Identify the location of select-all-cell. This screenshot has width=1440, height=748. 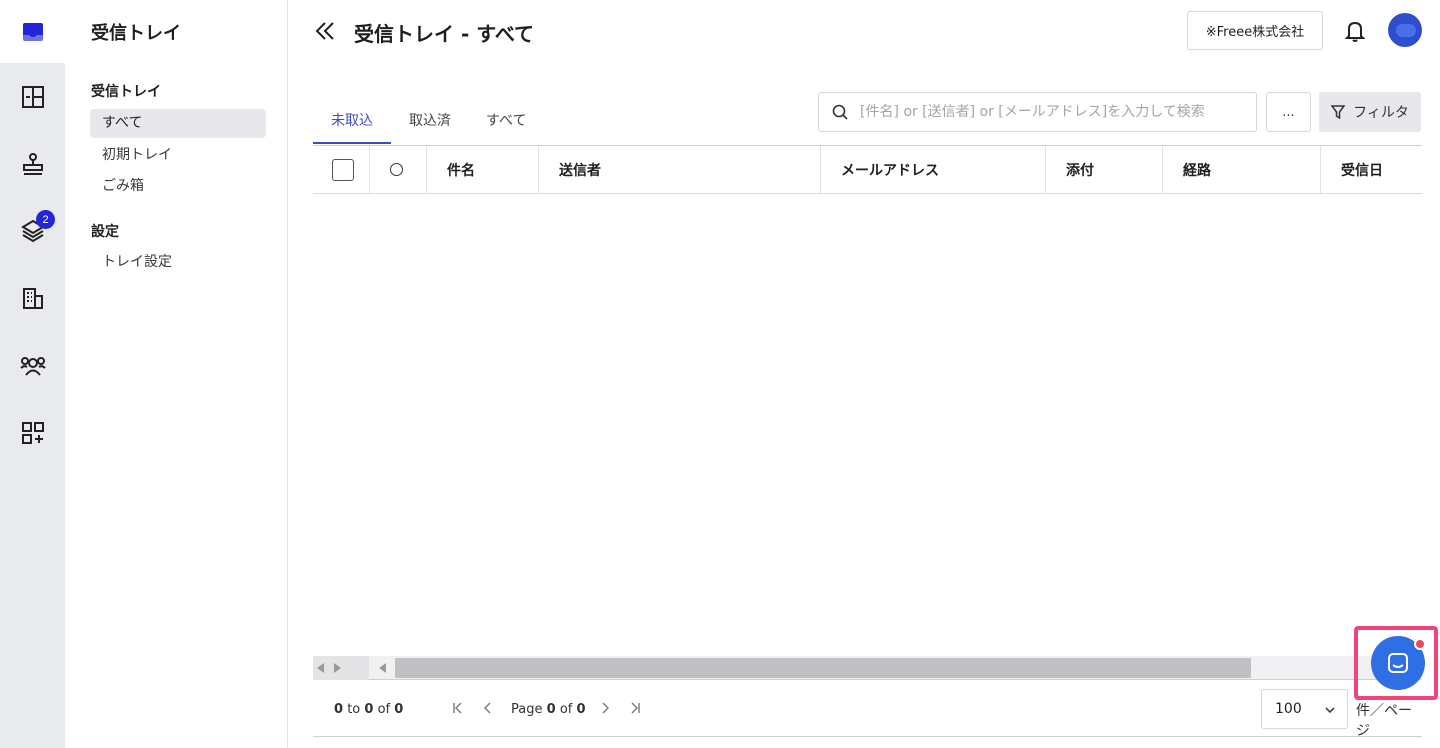
(341, 169).